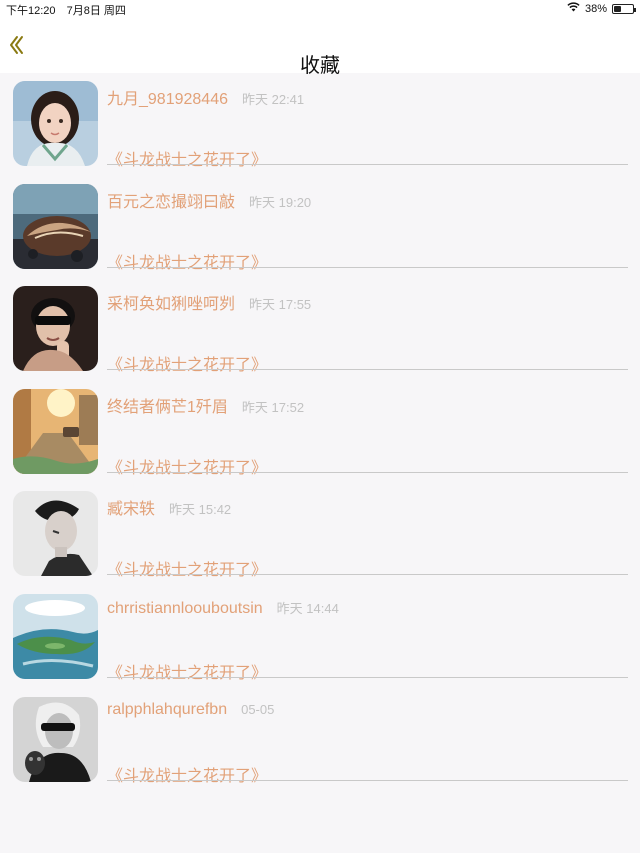 The width and height of the screenshot is (640, 853). Describe the element at coordinates (273, 407) in the screenshot. I see `timestamp: 昨天 17:52` at that location.